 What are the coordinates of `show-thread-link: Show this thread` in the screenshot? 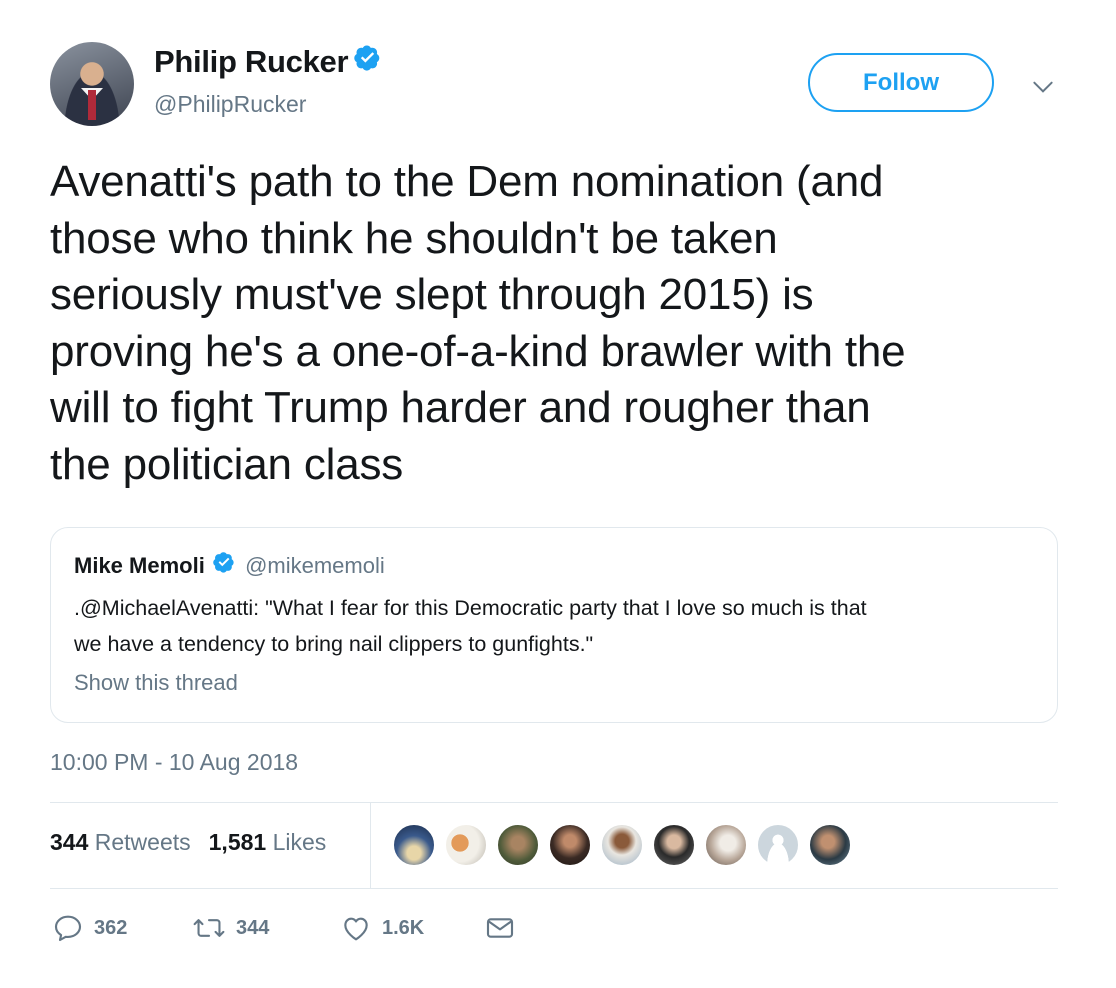 It's located at (156, 683).